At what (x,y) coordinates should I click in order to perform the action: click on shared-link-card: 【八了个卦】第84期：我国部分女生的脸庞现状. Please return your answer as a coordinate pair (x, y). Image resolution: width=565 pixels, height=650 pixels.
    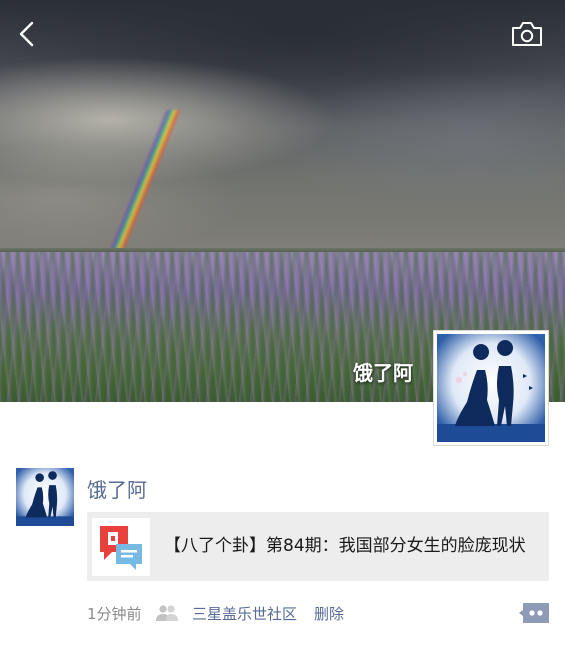
    Looking at the image, I should click on (318, 546).